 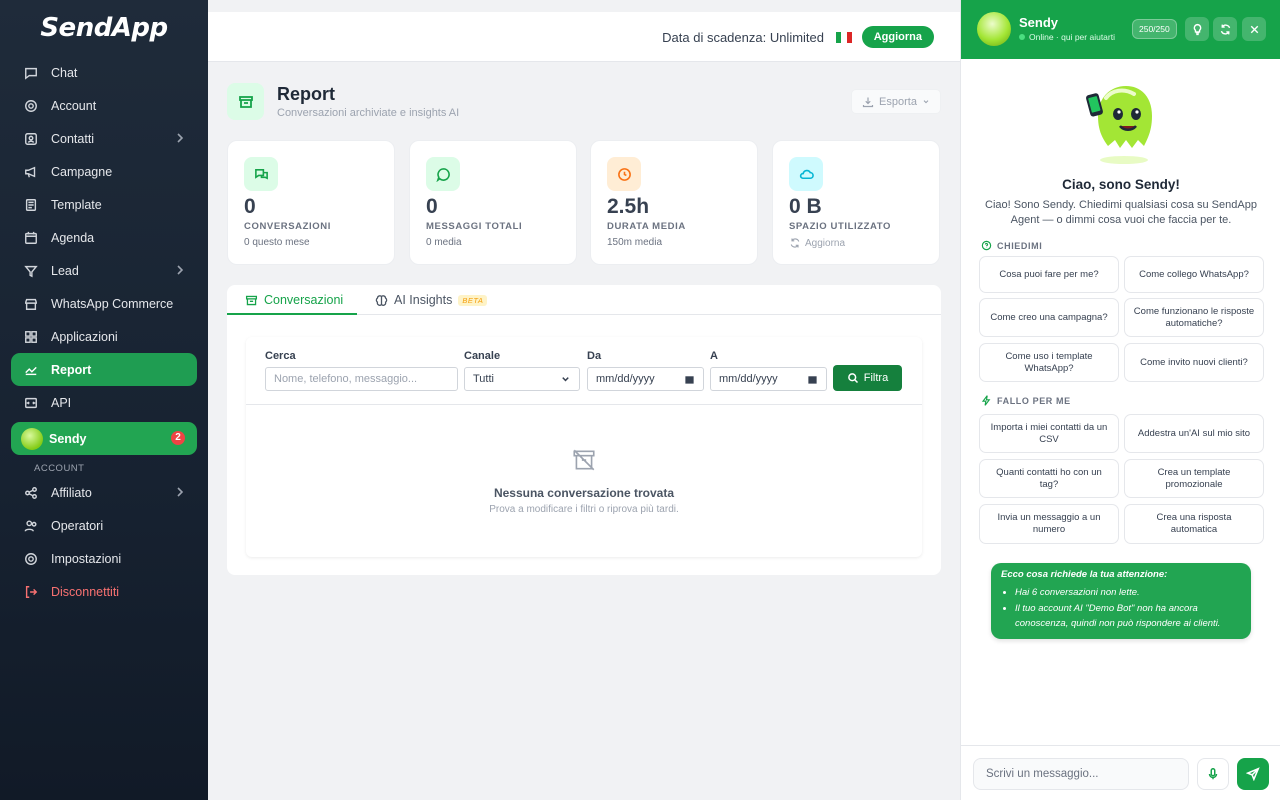 I want to click on app-logo: SendApp, so click(x=104, y=28).